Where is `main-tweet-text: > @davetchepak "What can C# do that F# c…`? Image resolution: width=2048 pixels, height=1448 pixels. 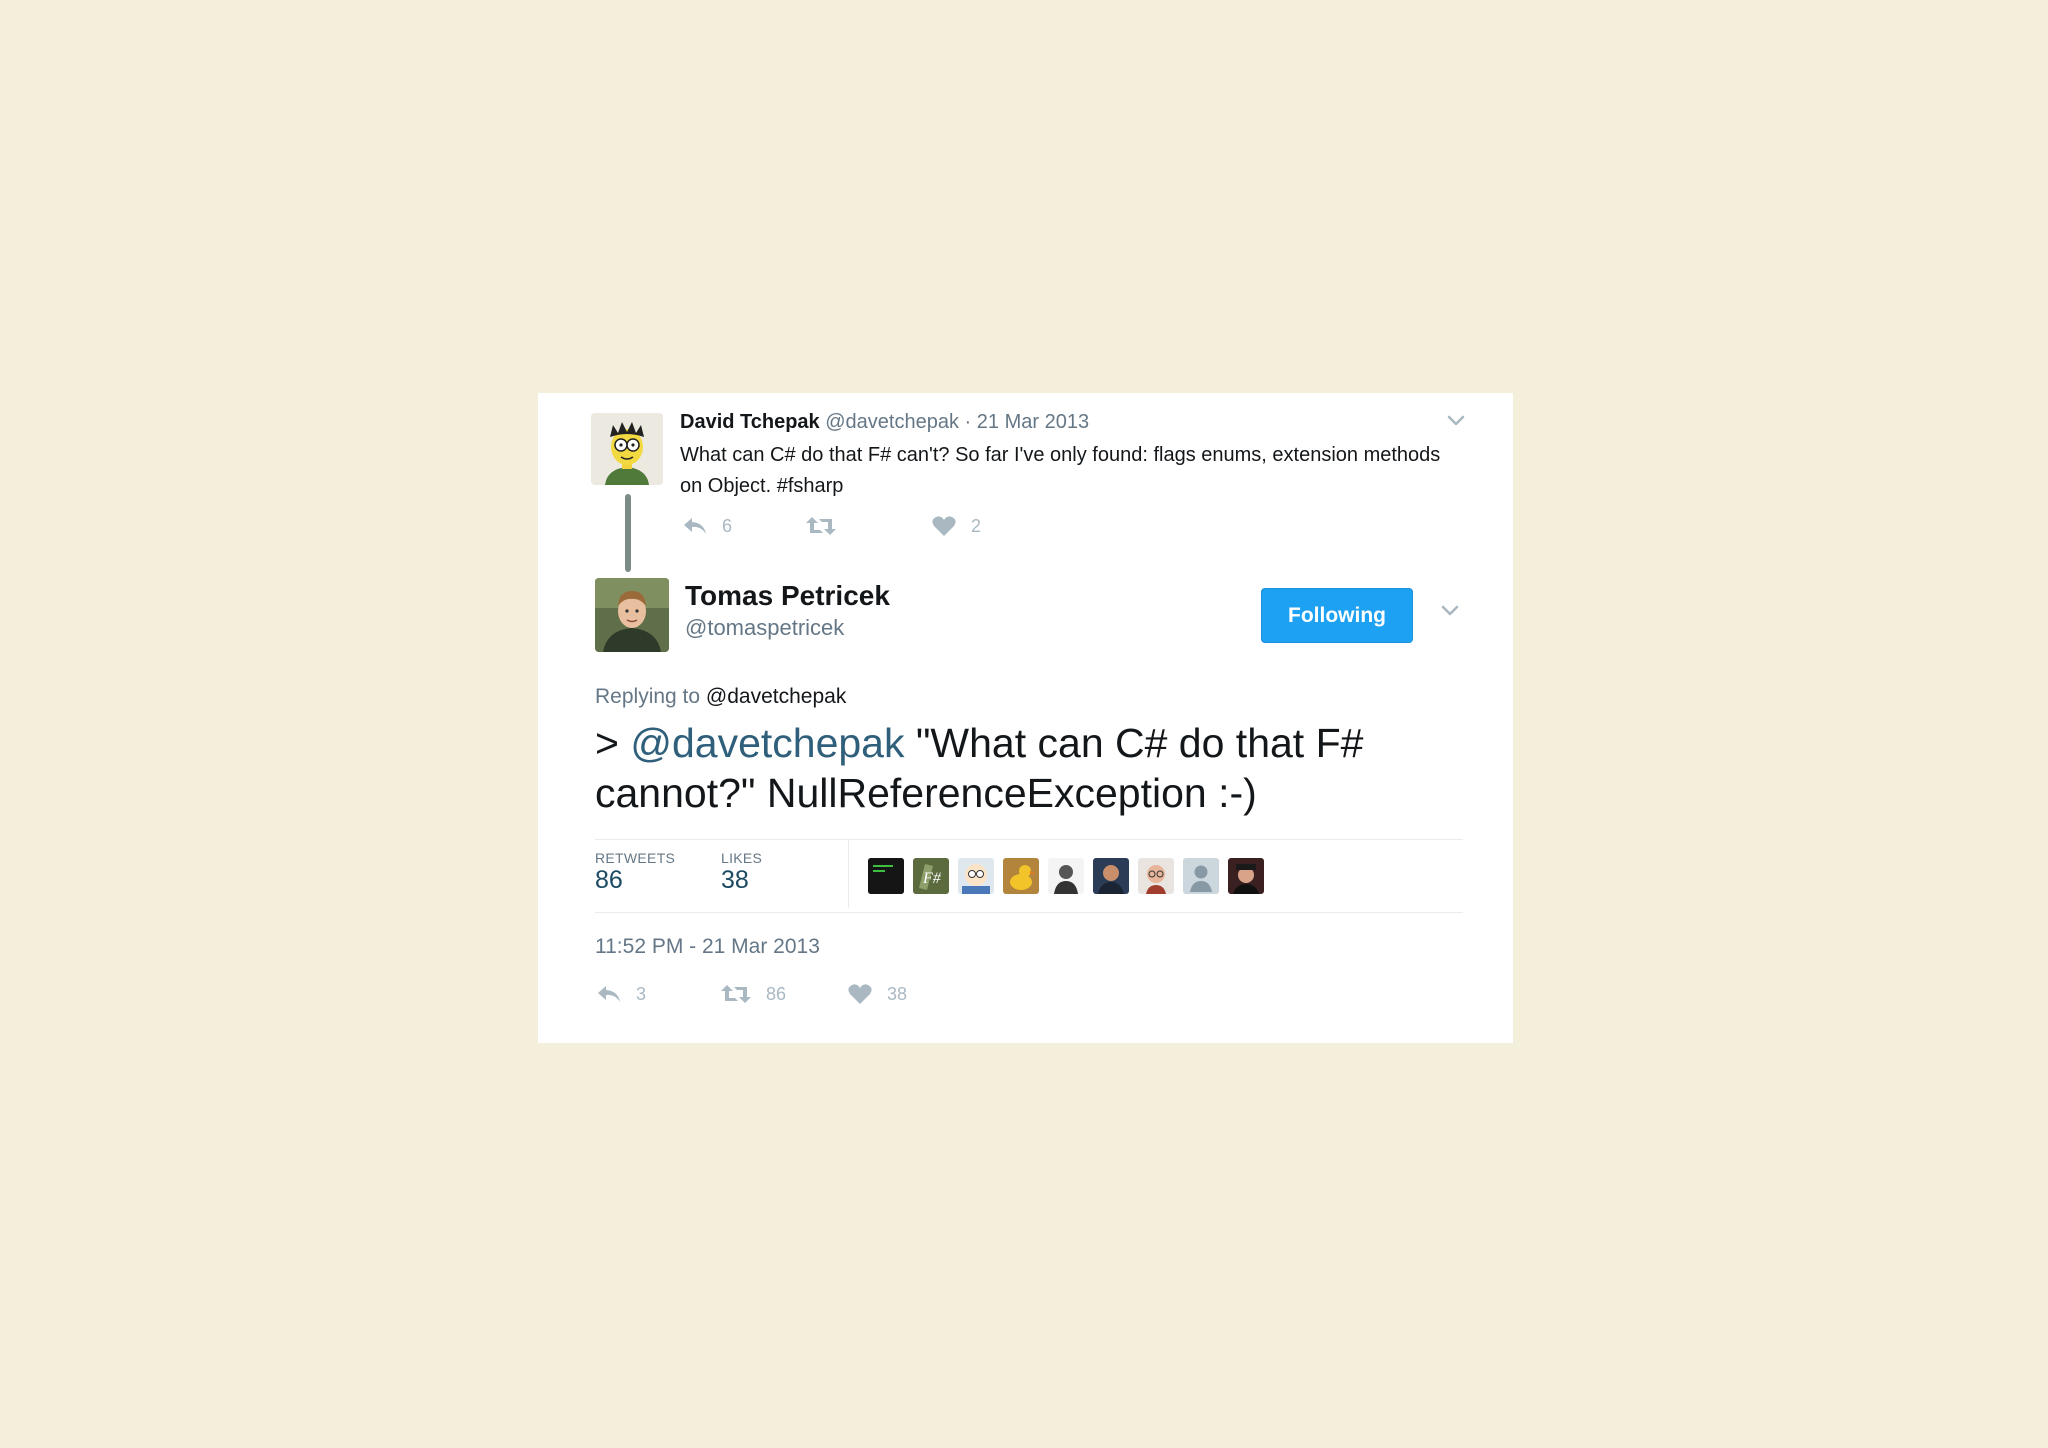 main-tweet-text: > @davetchepak "What can C# do that F# c… is located at coordinates (1035, 768).